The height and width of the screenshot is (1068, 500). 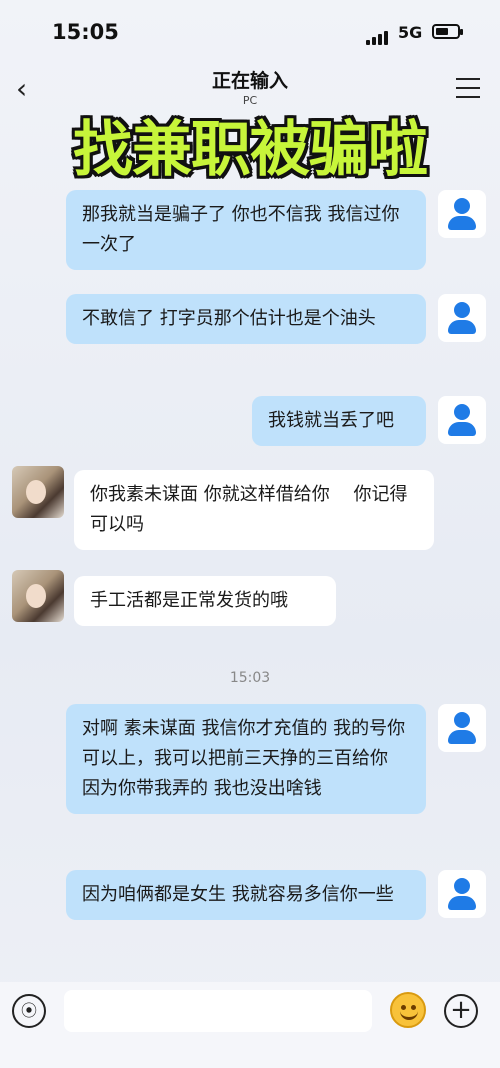 I want to click on chat-title: 正在输入, so click(x=249, y=81).